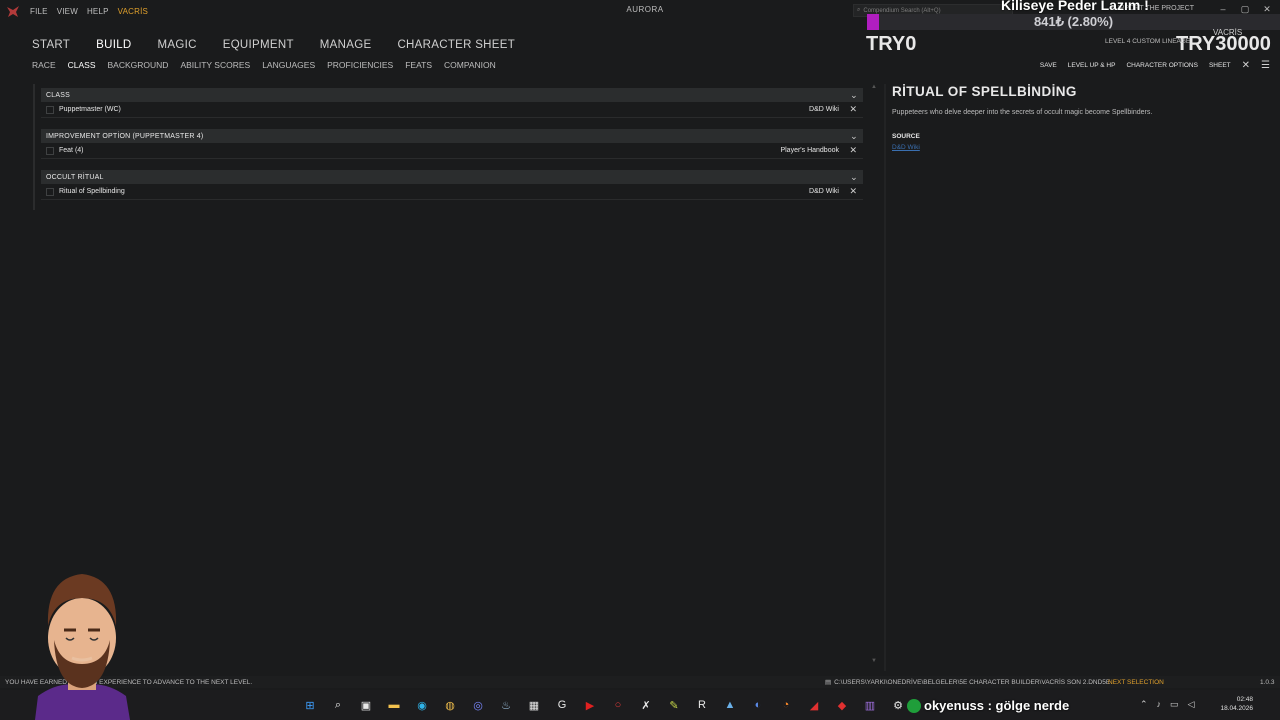 Image resolution: width=1280 pixels, height=720 pixels. I want to click on next-selection-button: NEXT SELECTION, so click(1136, 682).